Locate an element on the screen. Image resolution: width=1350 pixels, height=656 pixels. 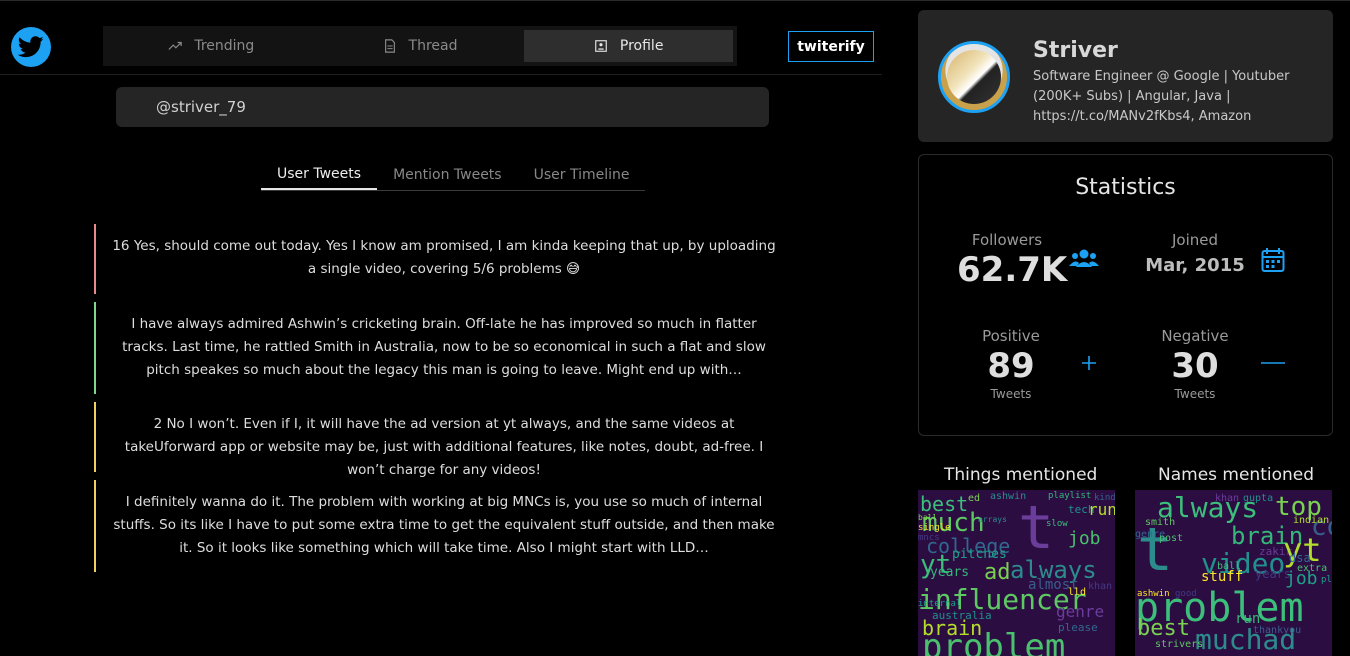
wordcloud-word: best is located at coordinates (1163, 628).